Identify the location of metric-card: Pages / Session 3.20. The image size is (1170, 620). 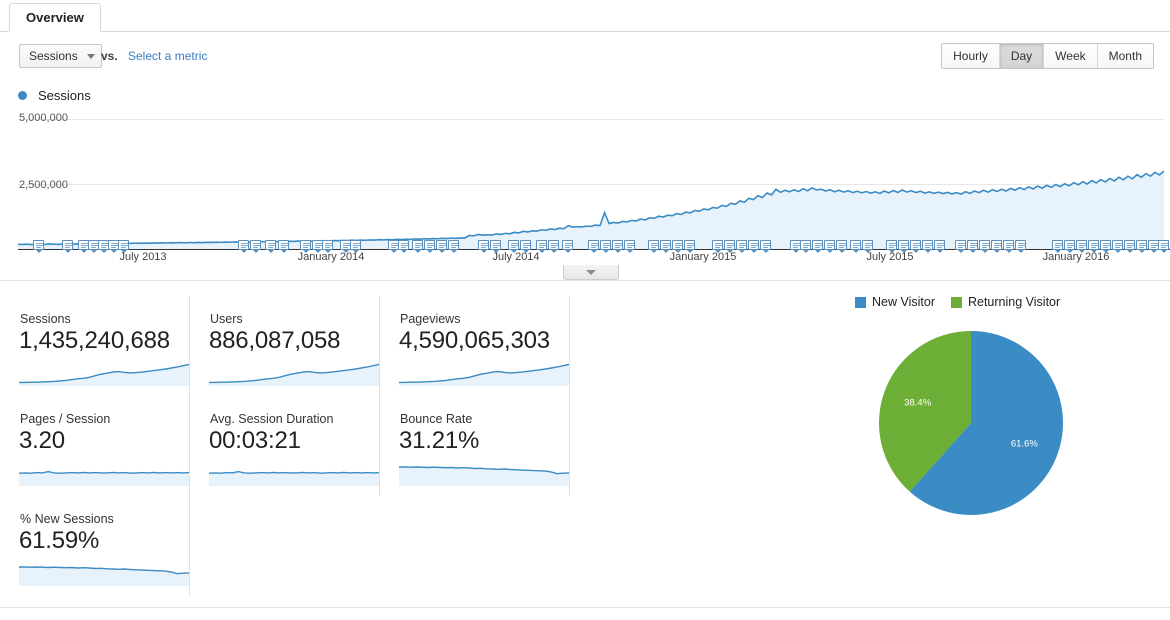
(95, 446).